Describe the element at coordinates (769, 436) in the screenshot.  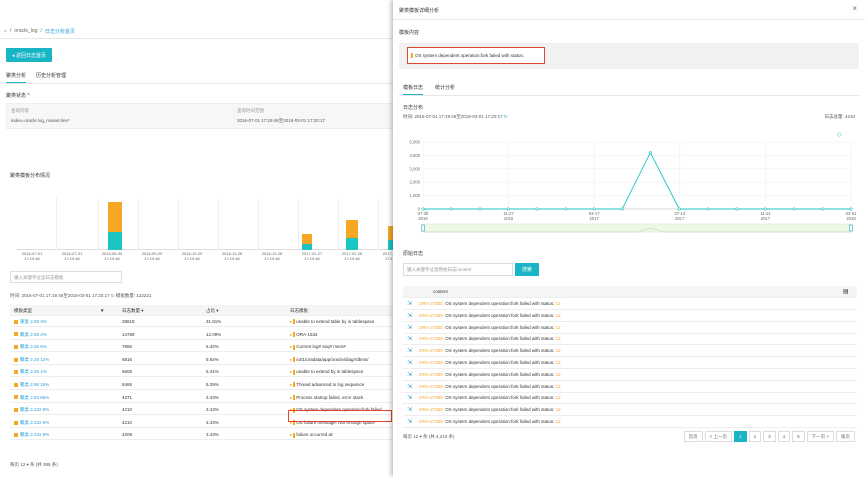
I see `pager-item: 3` at that location.